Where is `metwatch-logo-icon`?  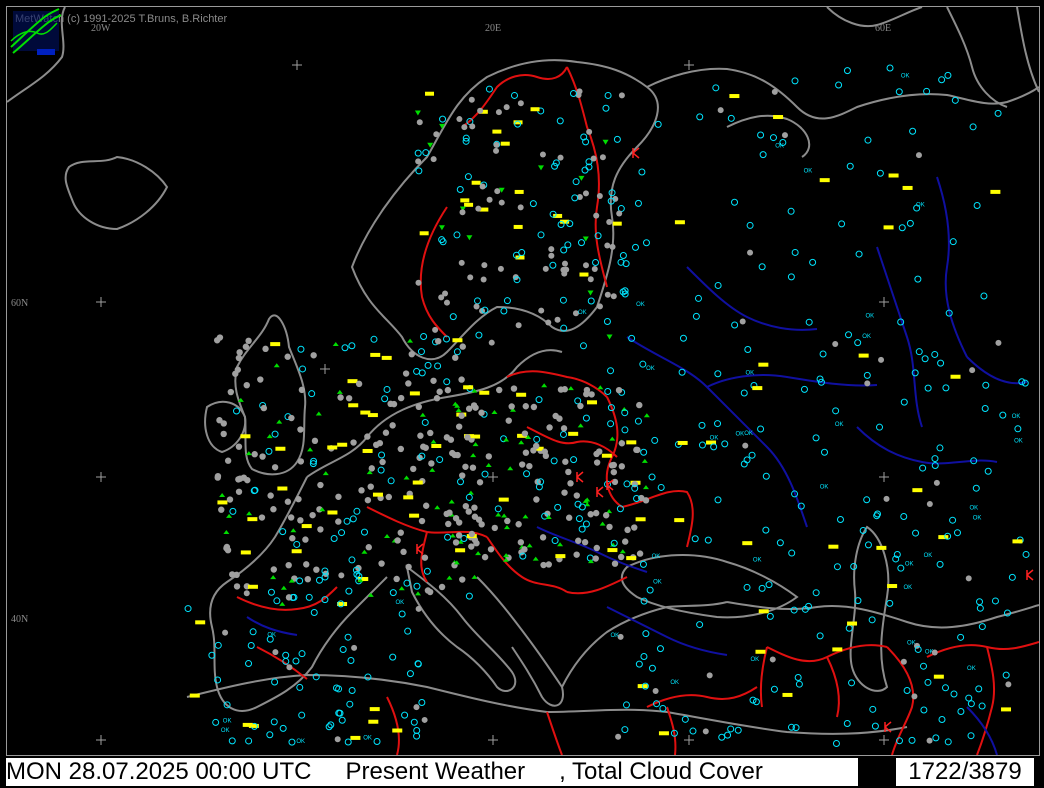
metwatch-logo-icon is located at coordinates (35, 33).